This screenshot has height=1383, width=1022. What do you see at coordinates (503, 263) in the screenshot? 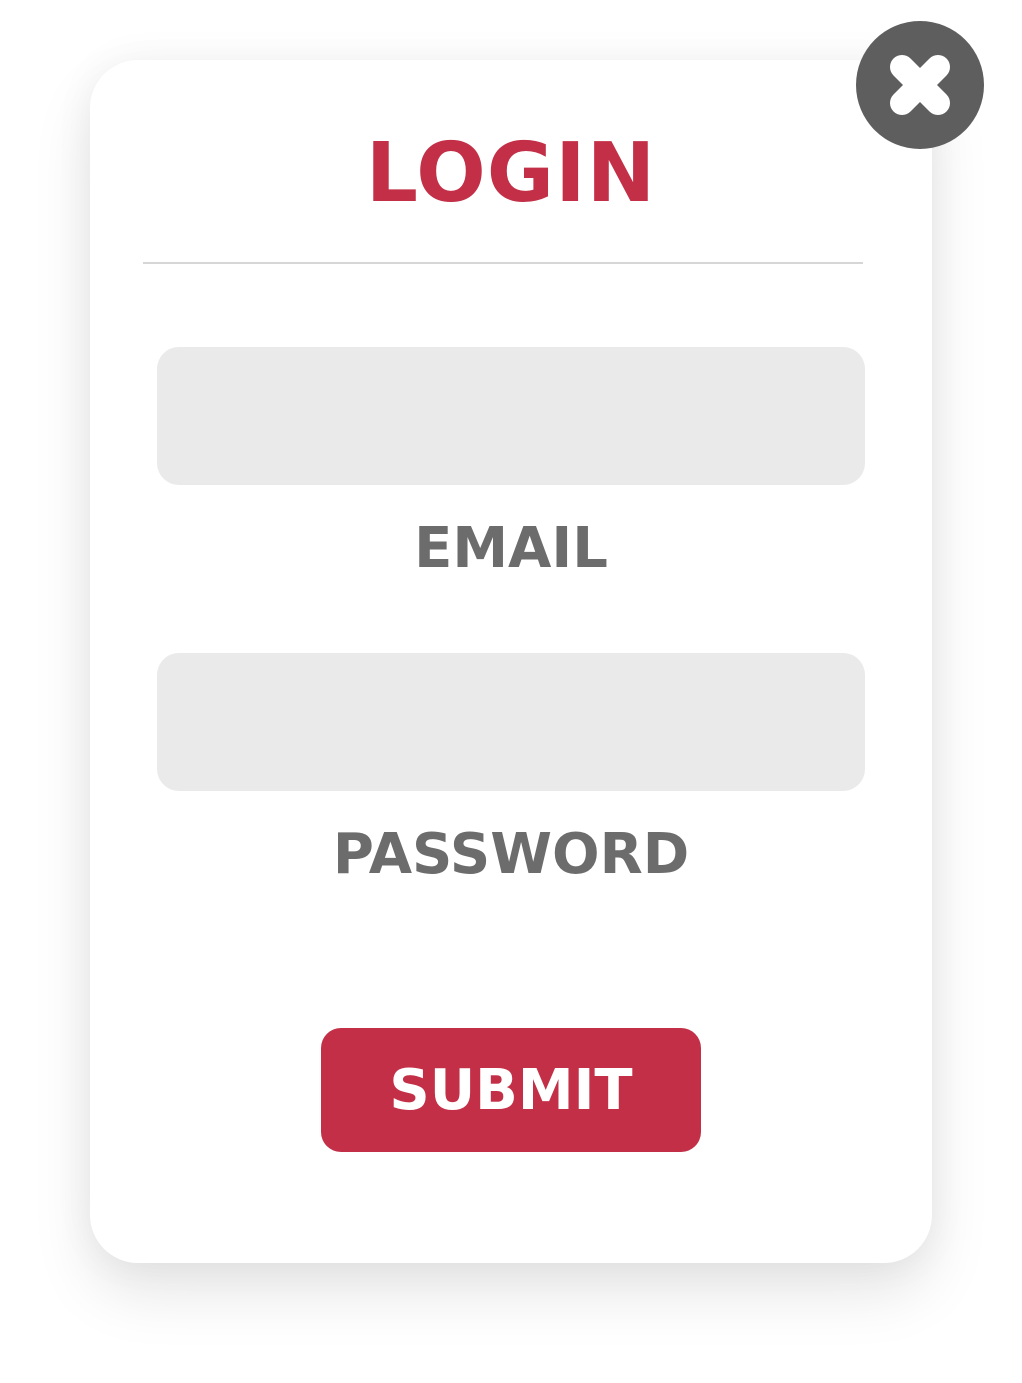
I see `divider` at bounding box center [503, 263].